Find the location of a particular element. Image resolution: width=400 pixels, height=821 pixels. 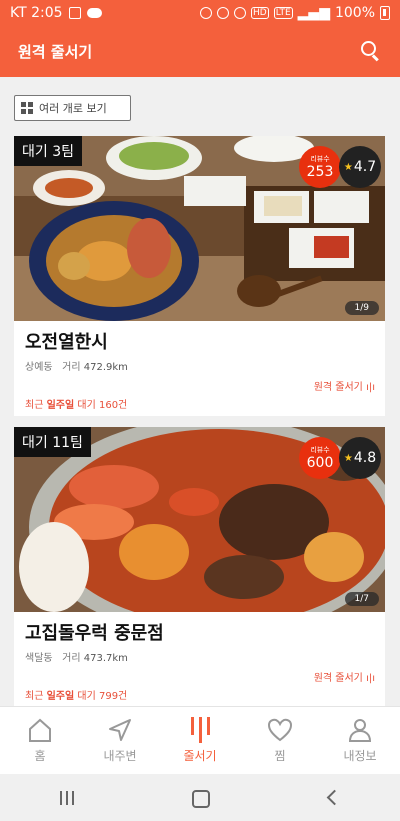

wait-badge: 대기 3팀 is located at coordinates (48, 151).